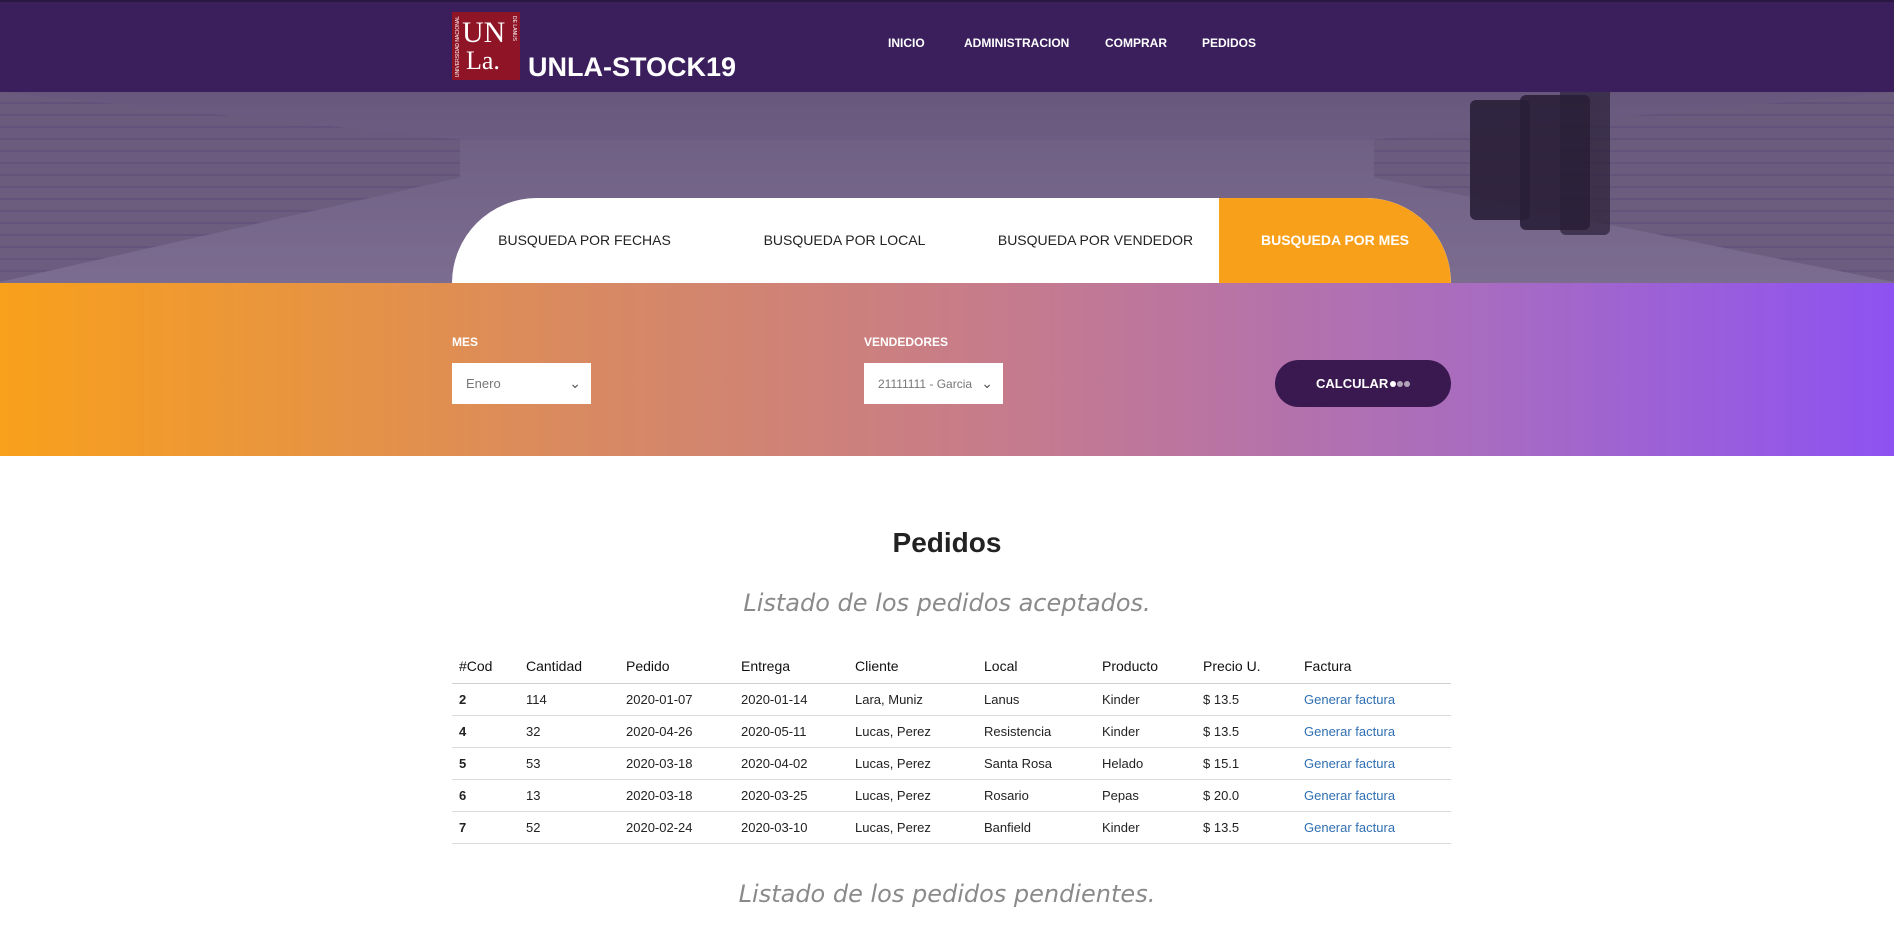  I want to click on unla-logo: UNIVERSIDAD NACIONAL DE LANUS UN La., so click(486, 46).